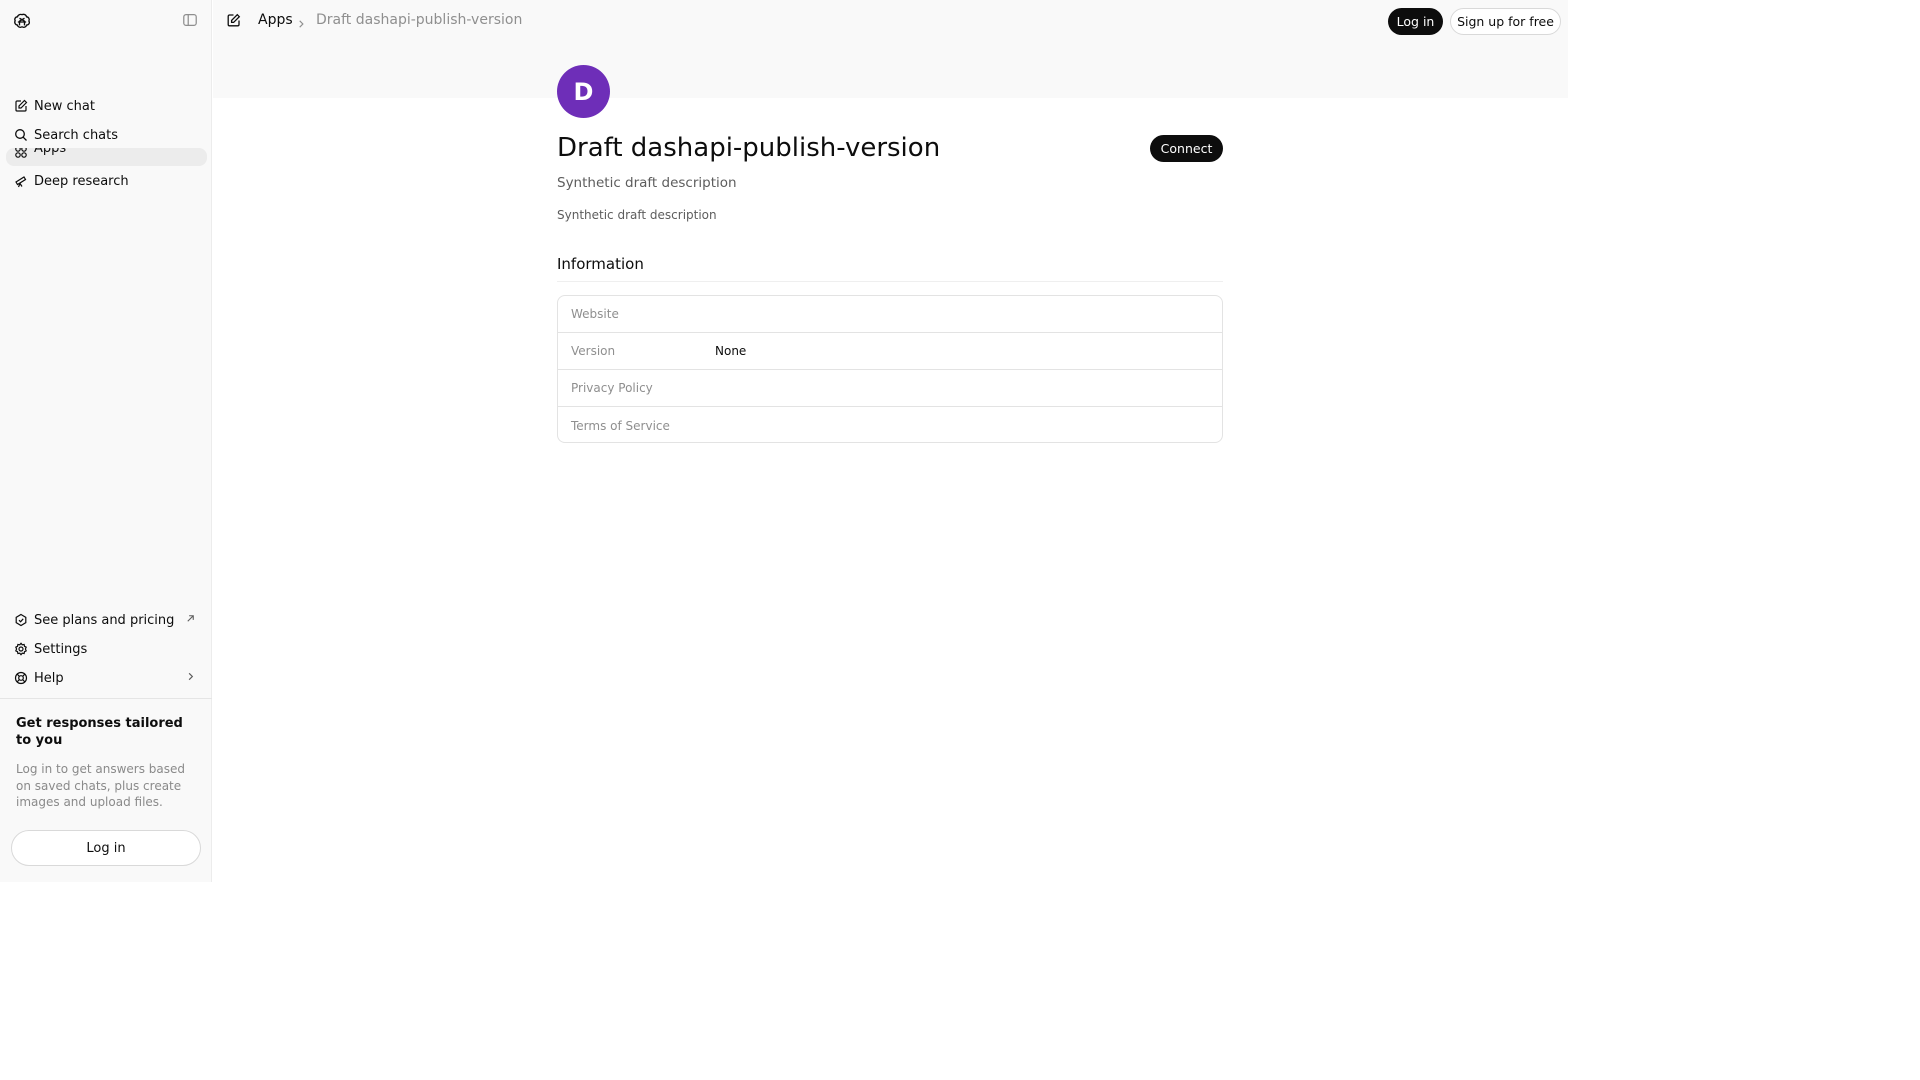 This screenshot has height=1080, width=1920. Describe the element at coordinates (620, 425) in the screenshot. I see `info-label: Terms of Service` at that location.